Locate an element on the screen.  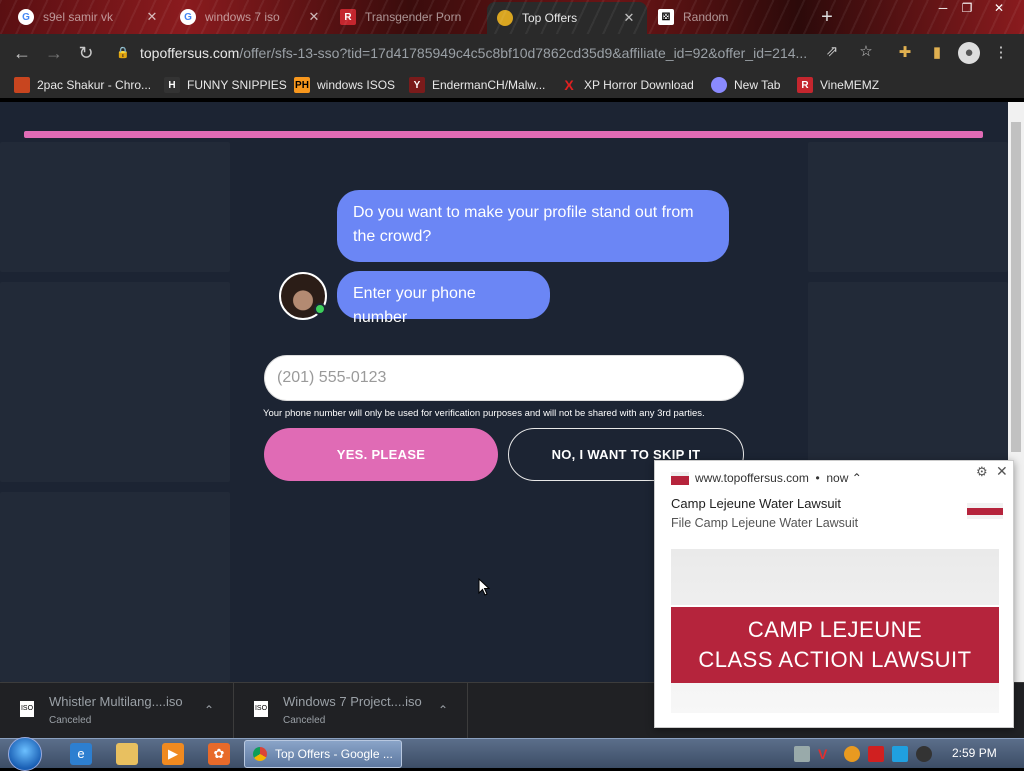
offer-icon is located at coordinates (505, 18).